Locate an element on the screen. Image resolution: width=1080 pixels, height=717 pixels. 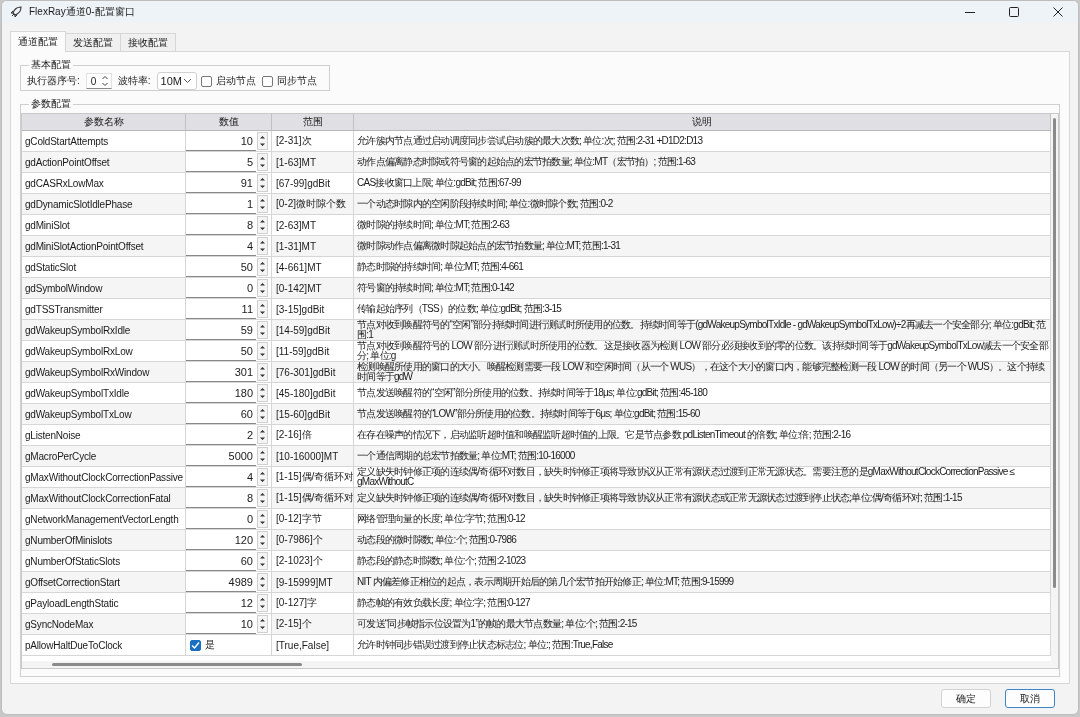
table-cell: [15-60]gdBit is located at coordinates (313, 414).